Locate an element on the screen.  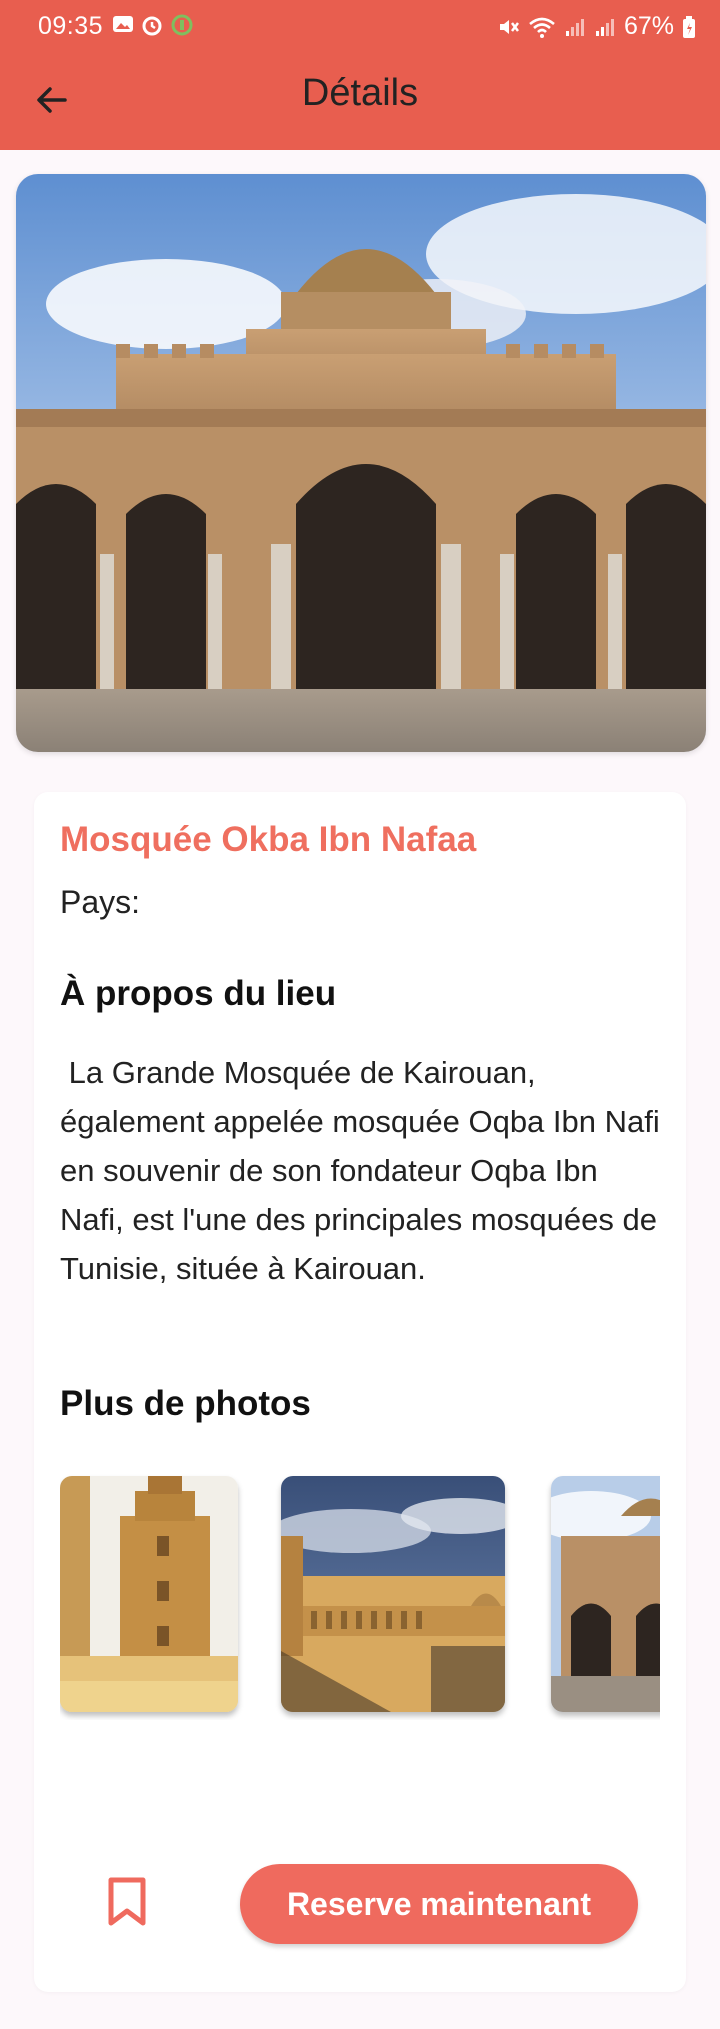
place-title: Mosquée Okba Ibn Nafaa is located at coordinates (268, 839).